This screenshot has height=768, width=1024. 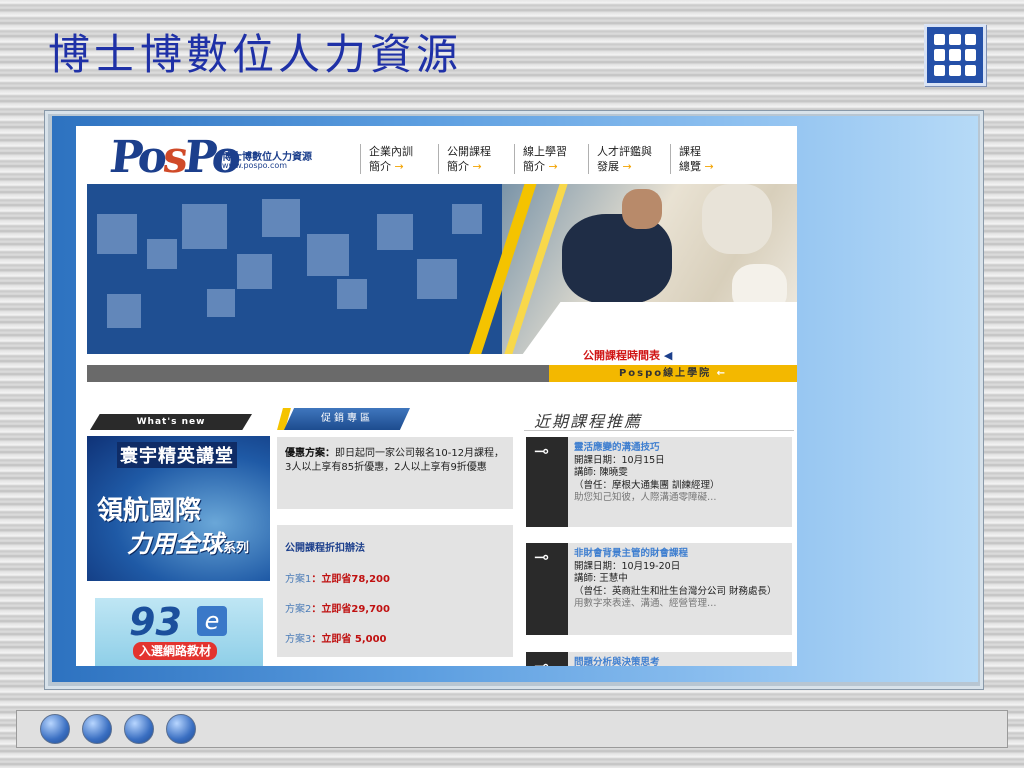 What do you see at coordinates (254, 165) in the screenshot?
I see `brand-url: www.pospo.com` at bounding box center [254, 165].